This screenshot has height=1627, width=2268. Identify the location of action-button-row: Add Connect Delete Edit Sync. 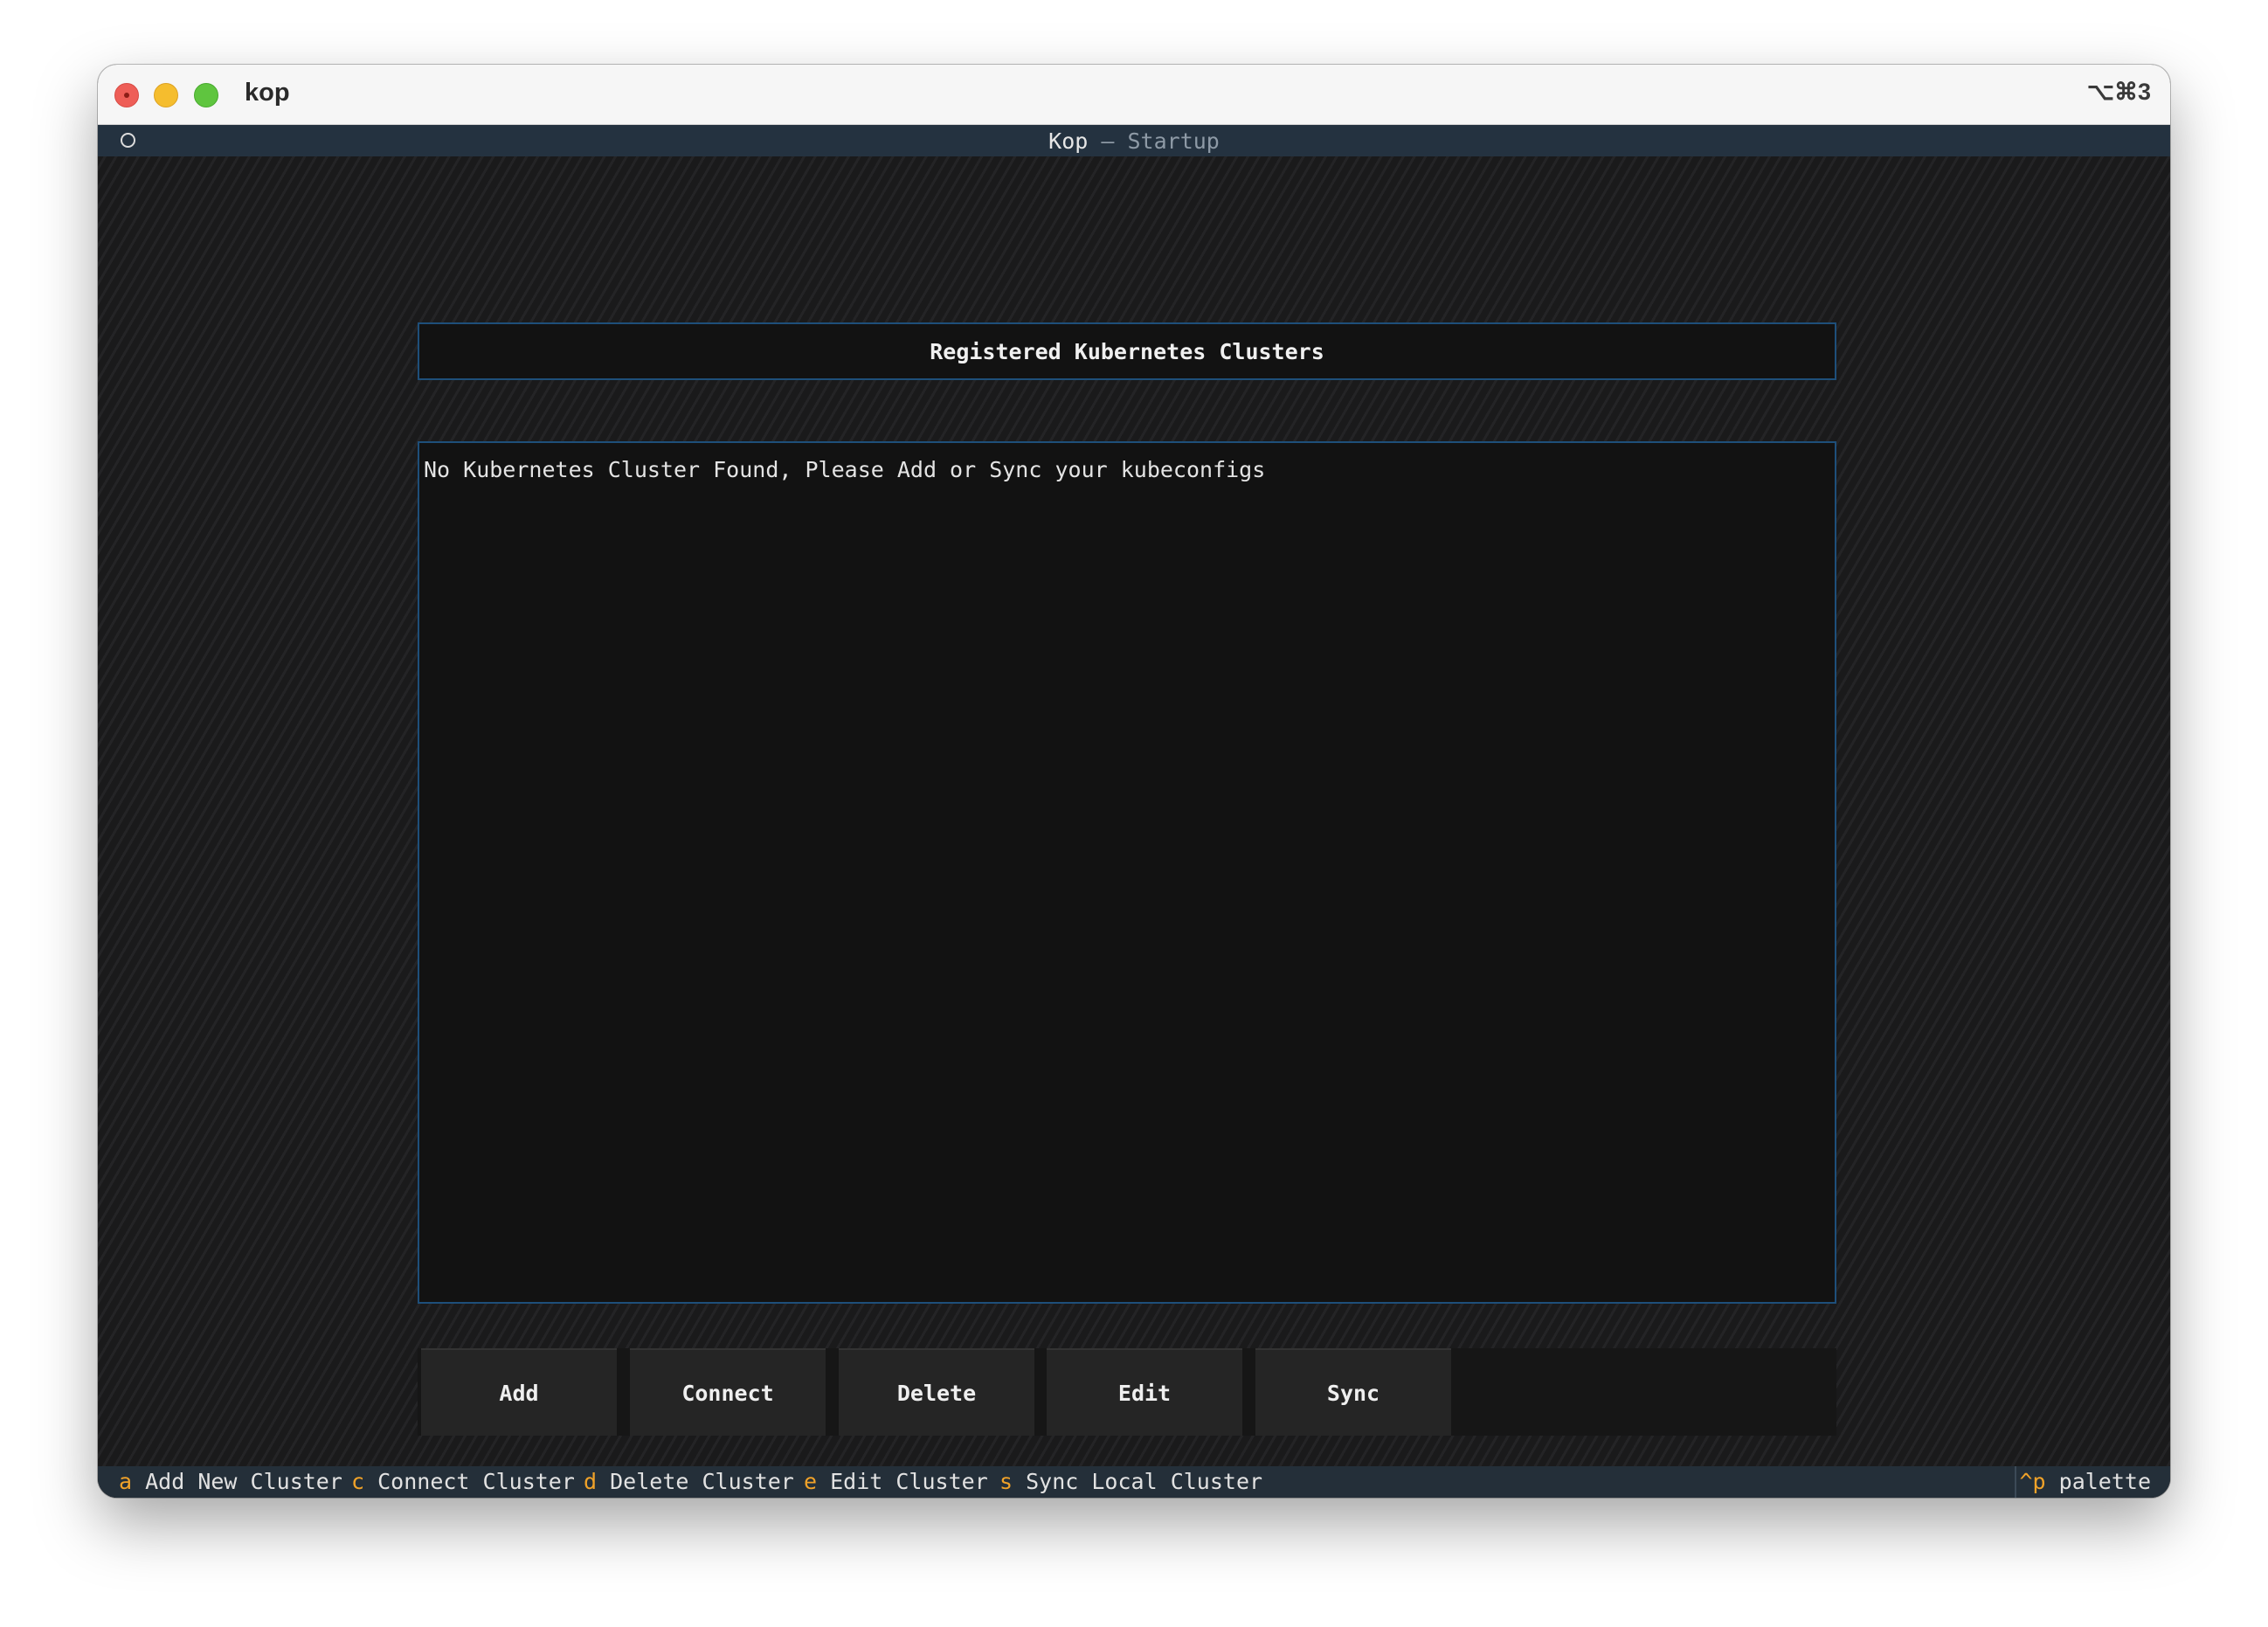
(1127, 1392).